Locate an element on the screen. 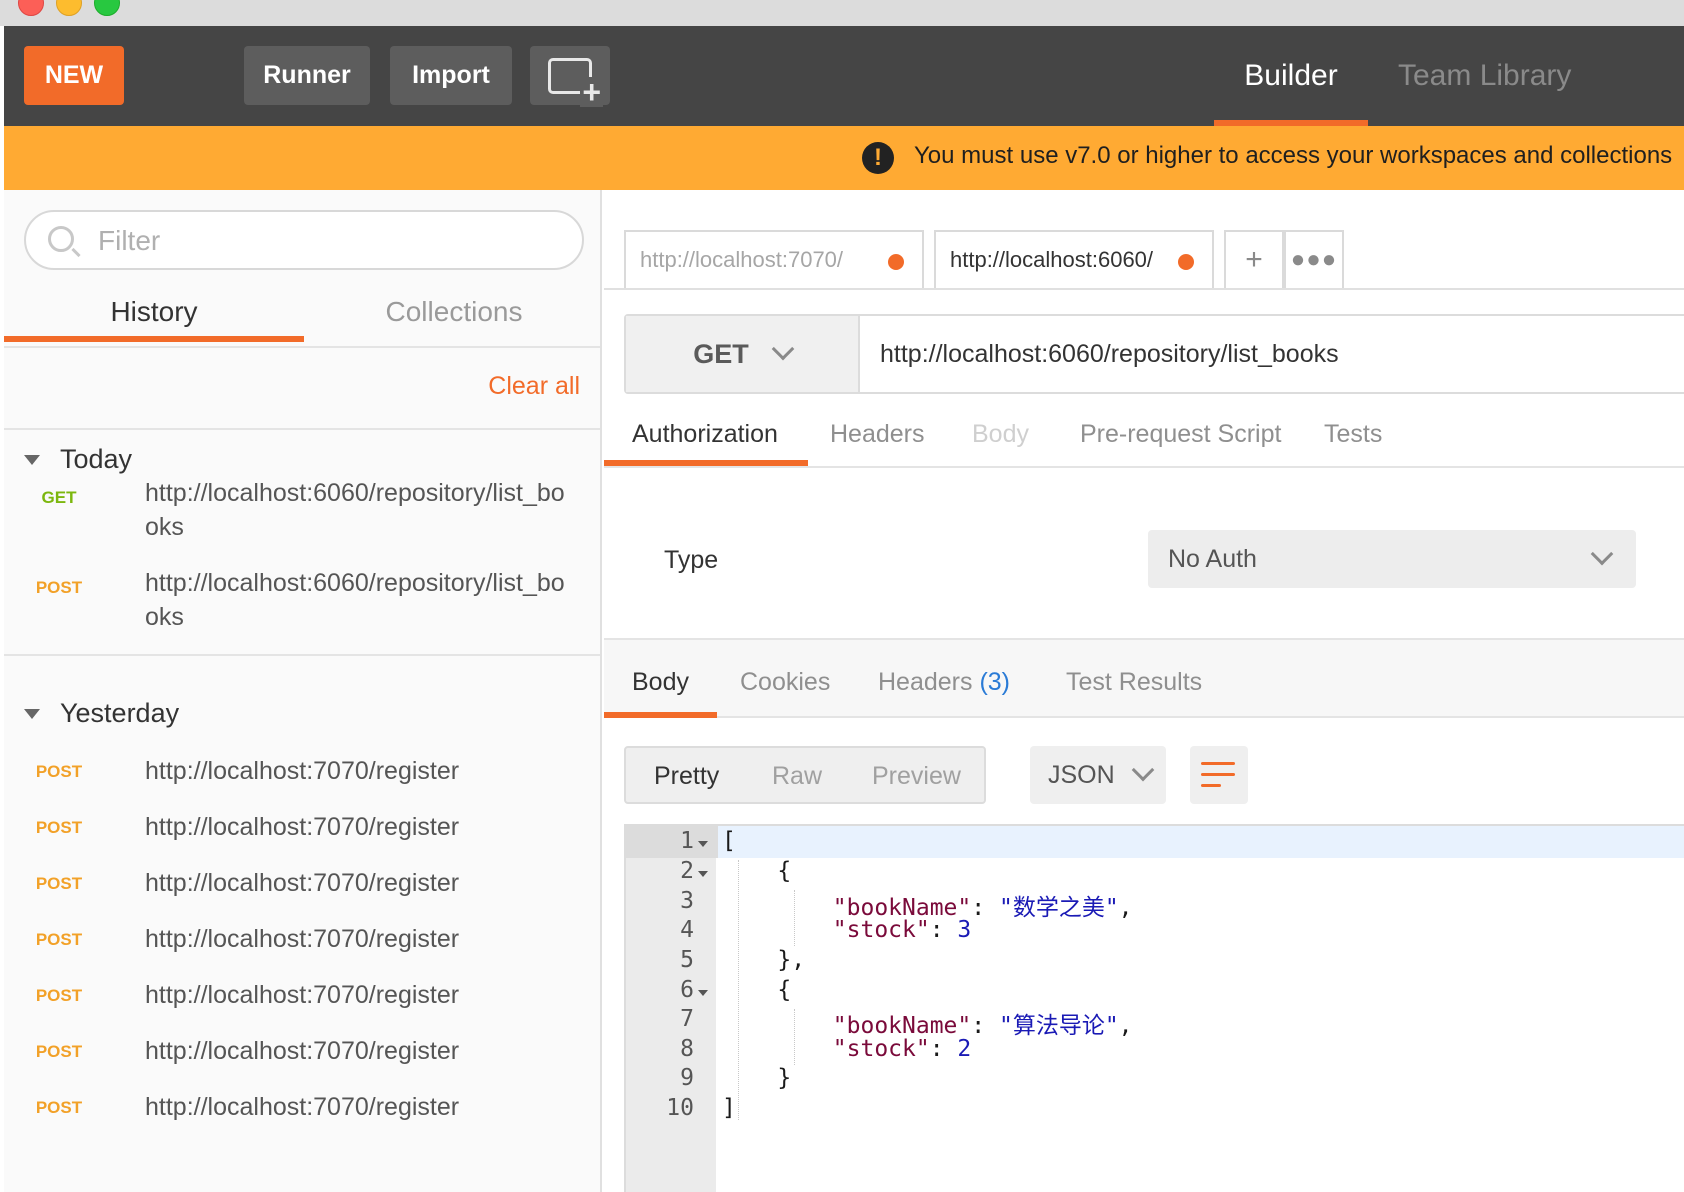  tab-builder: Builder is located at coordinates (1291, 76).